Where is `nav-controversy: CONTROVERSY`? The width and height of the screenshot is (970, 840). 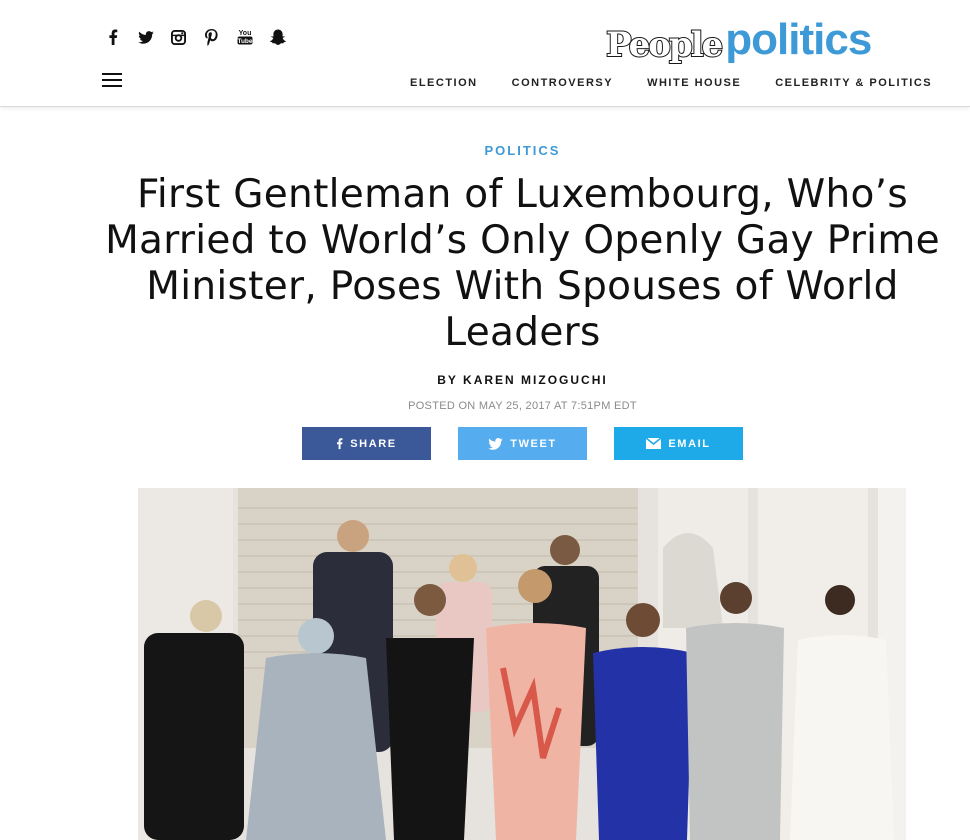
nav-controversy: CONTROVERSY is located at coordinates (562, 83).